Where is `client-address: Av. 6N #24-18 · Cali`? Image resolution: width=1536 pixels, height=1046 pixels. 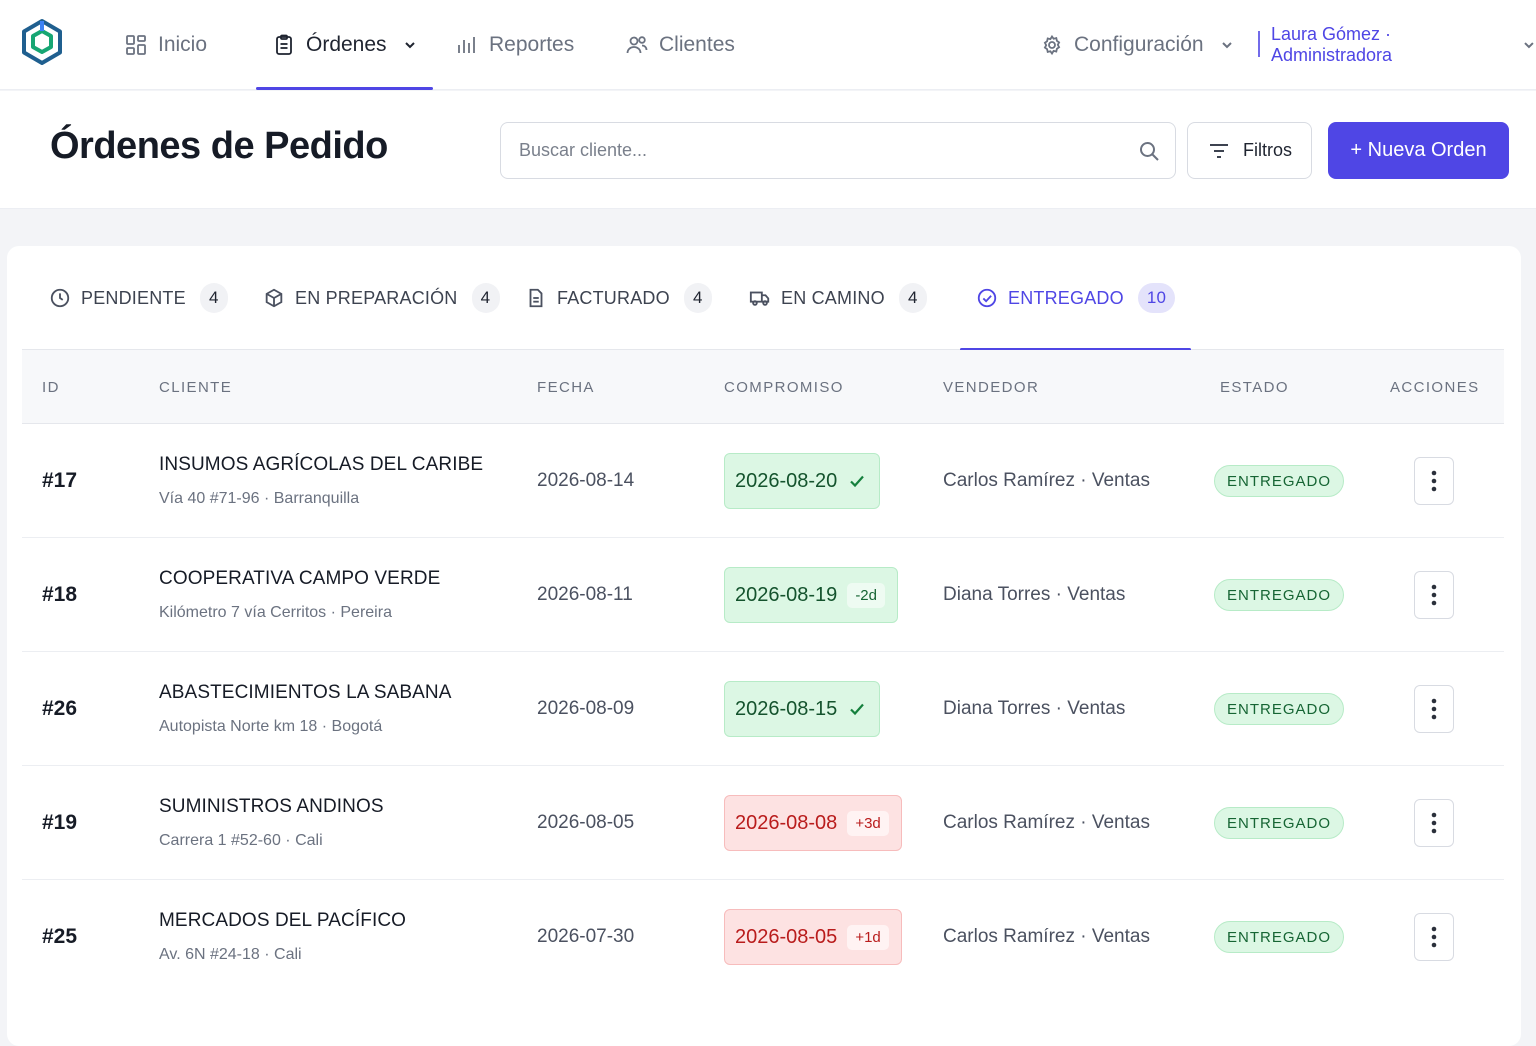 client-address: Av. 6N #24-18 · Cali is located at coordinates (230, 954).